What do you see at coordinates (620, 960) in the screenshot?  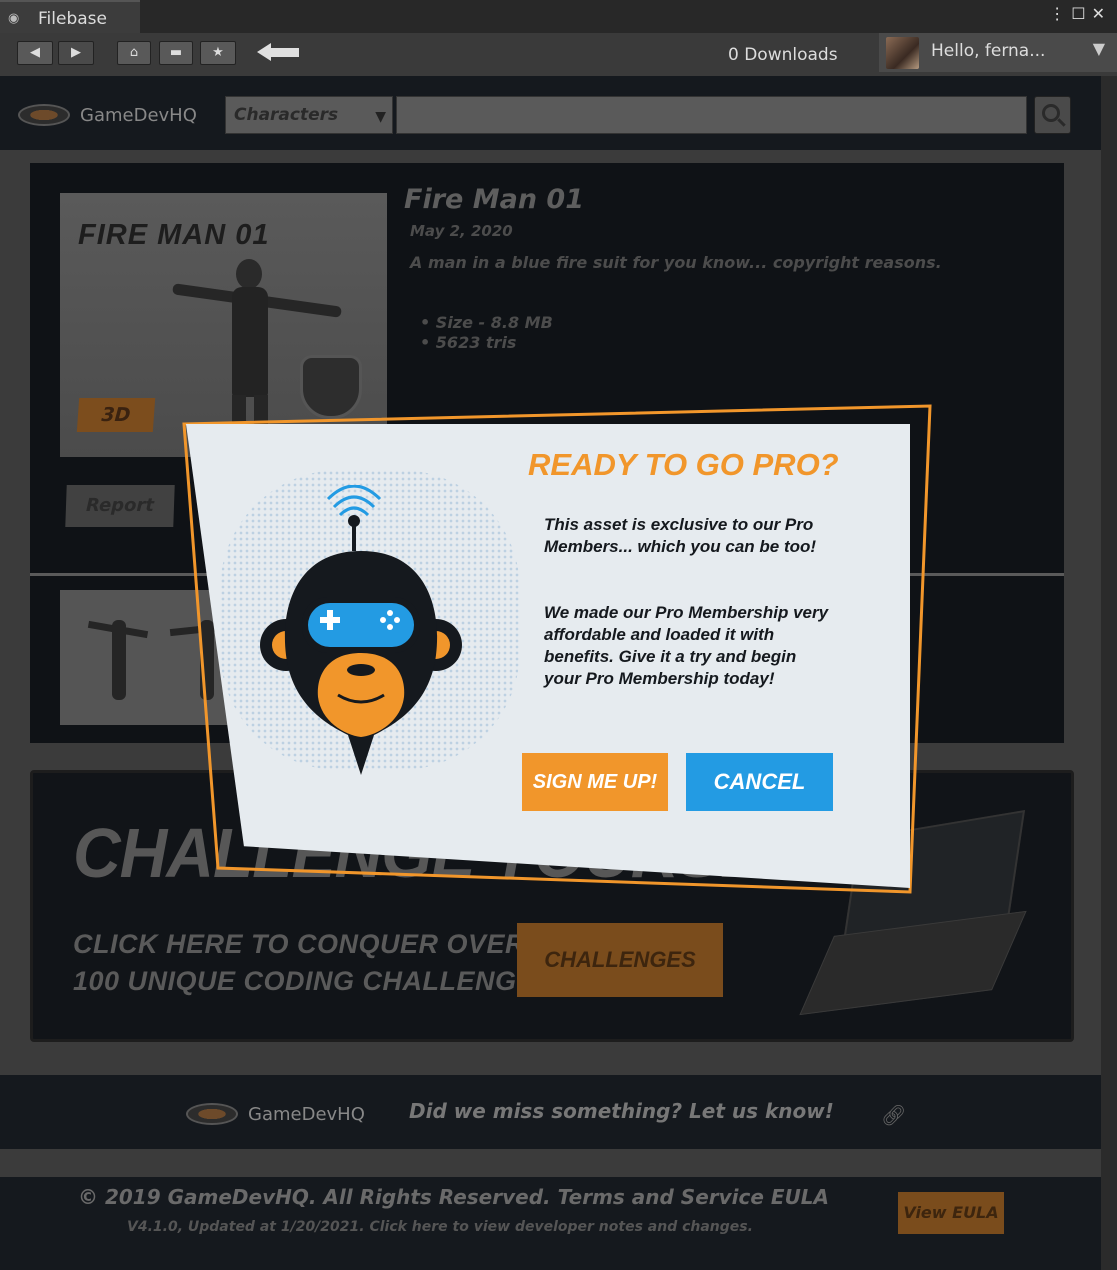 I see `challenges-button: CHALLENGES` at bounding box center [620, 960].